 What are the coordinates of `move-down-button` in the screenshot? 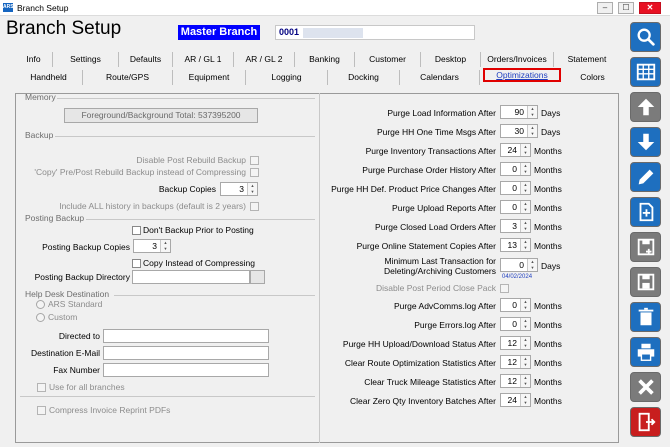 It's located at (645, 142).